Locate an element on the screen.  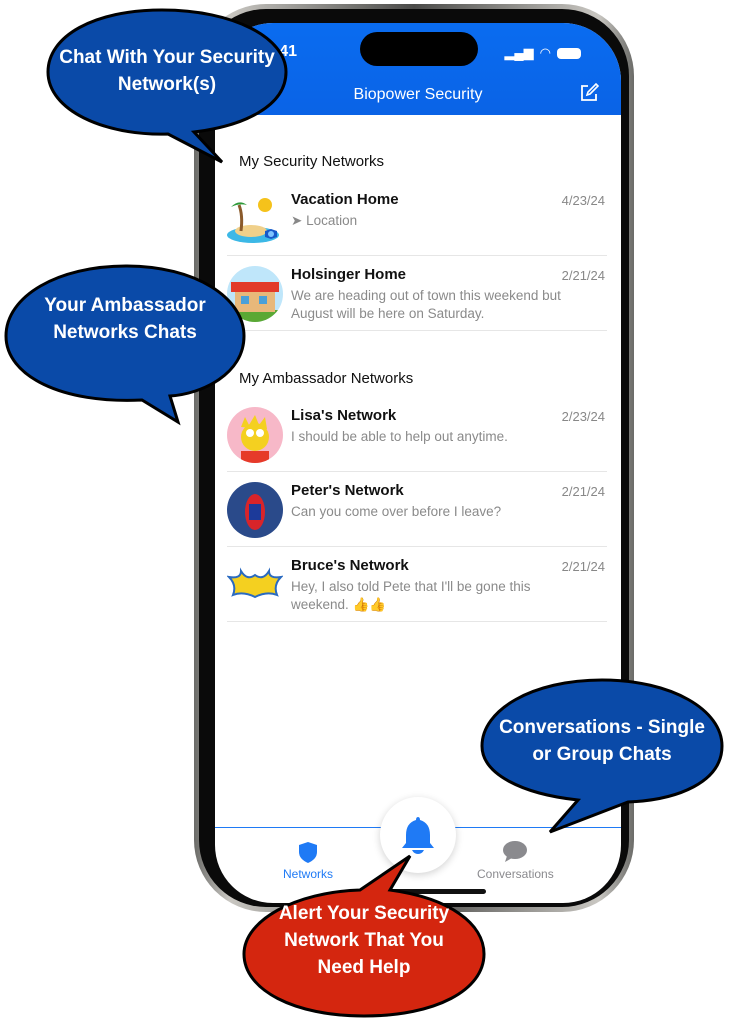
message-text: Location is located at coordinates (332, 220).